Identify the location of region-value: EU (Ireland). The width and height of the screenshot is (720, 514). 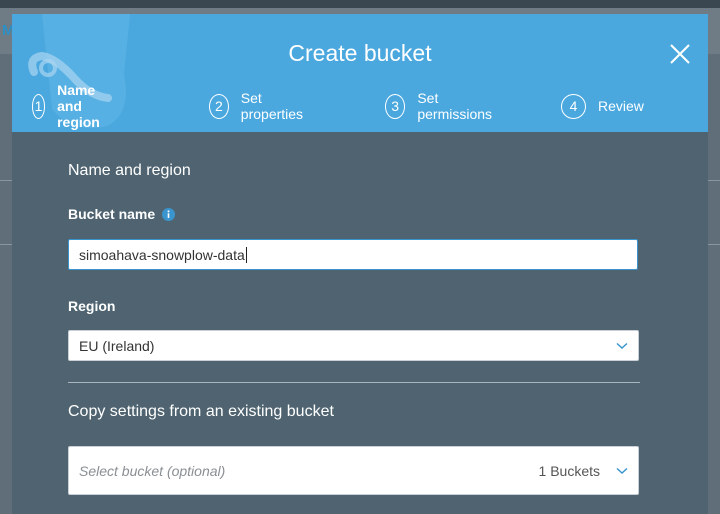
(117, 345).